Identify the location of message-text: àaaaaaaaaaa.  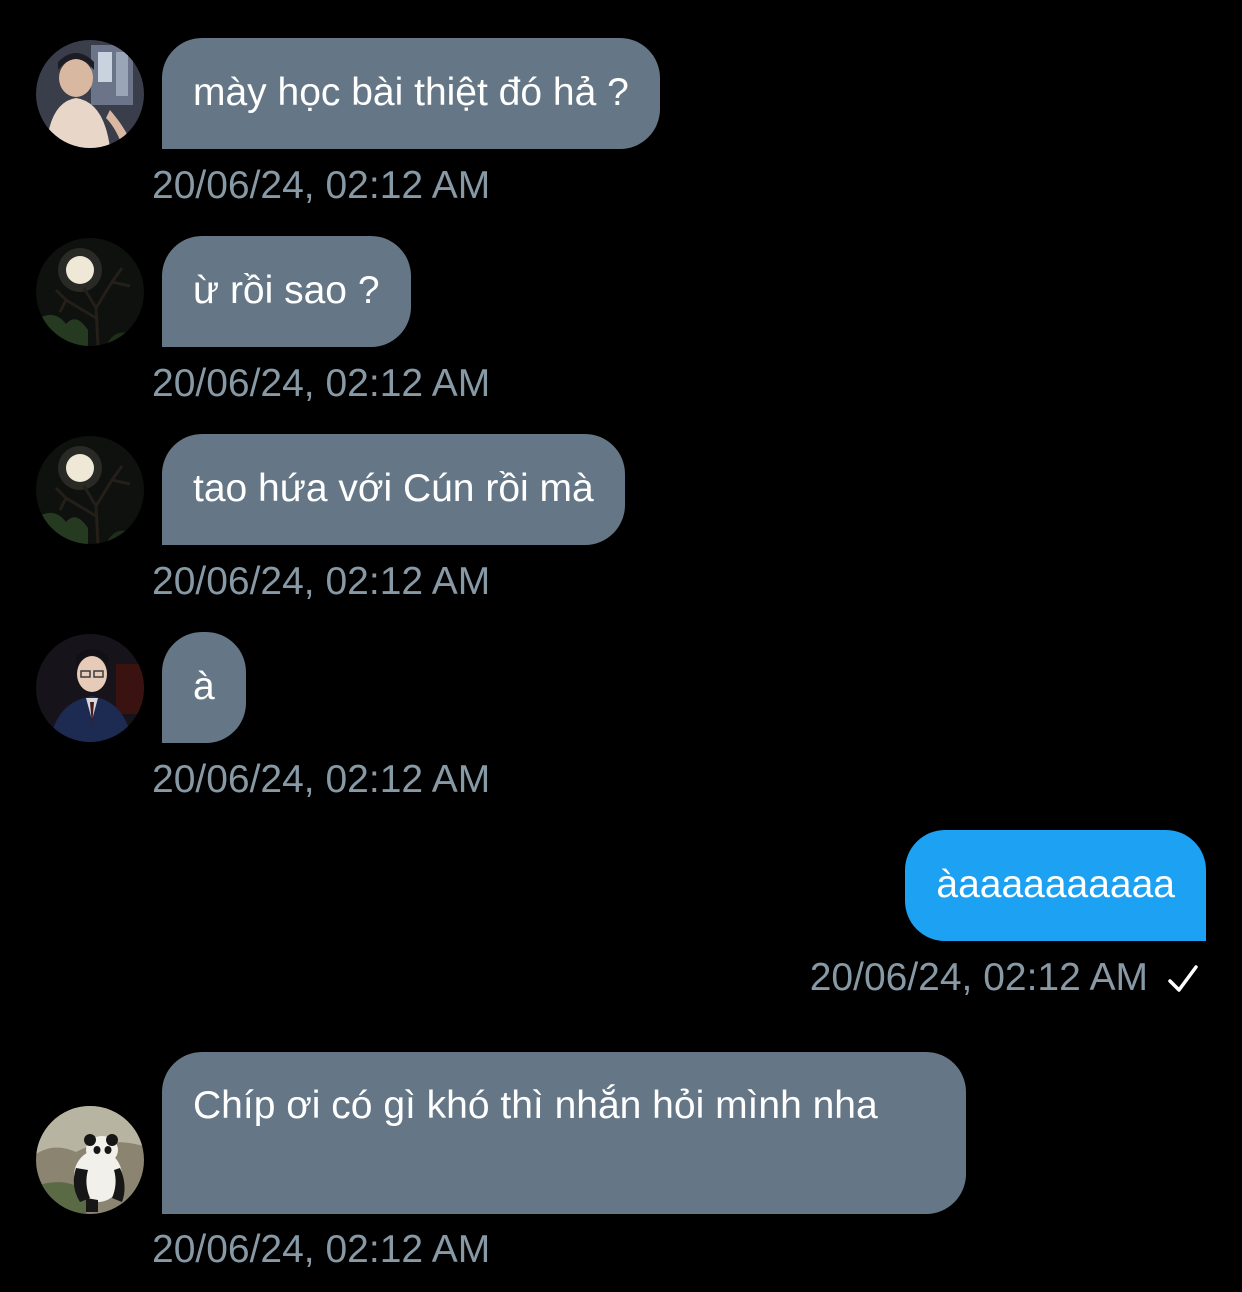
(1055, 884).